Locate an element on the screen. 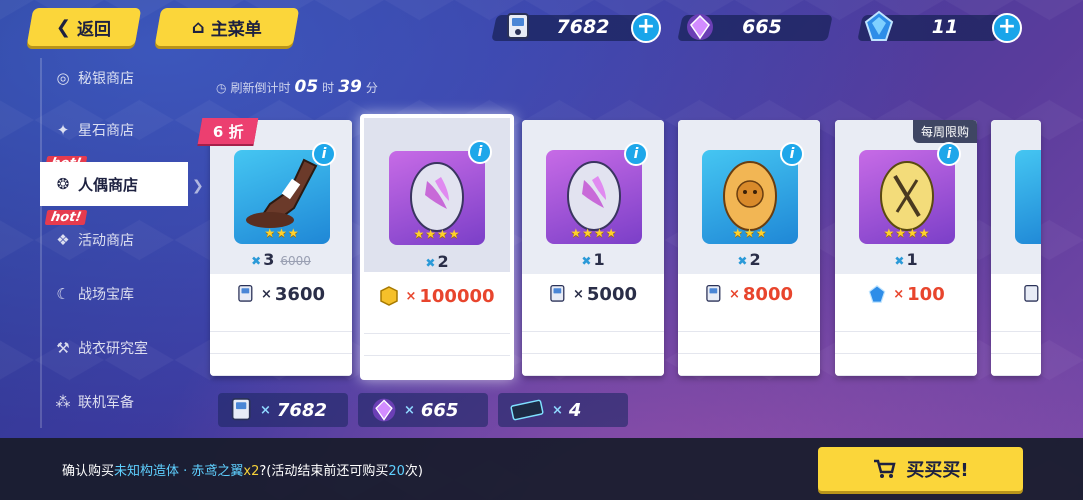 The image size is (1083, 500). sidebar-item-label: 秘银商店 is located at coordinates (106, 79).